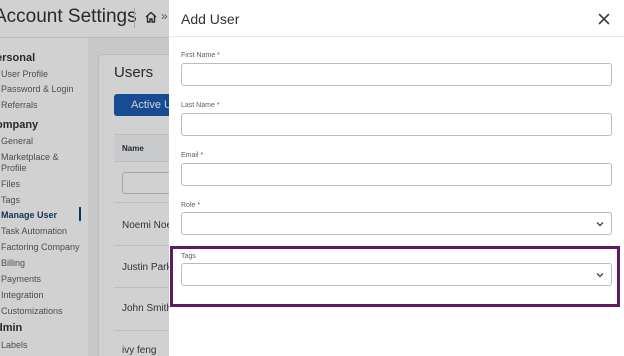 This screenshot has height=356, width=624. What do you see at coordinates (395, 276) in the screenshot?
I see `tags-field-highlight` at bounding box center [395, 276].